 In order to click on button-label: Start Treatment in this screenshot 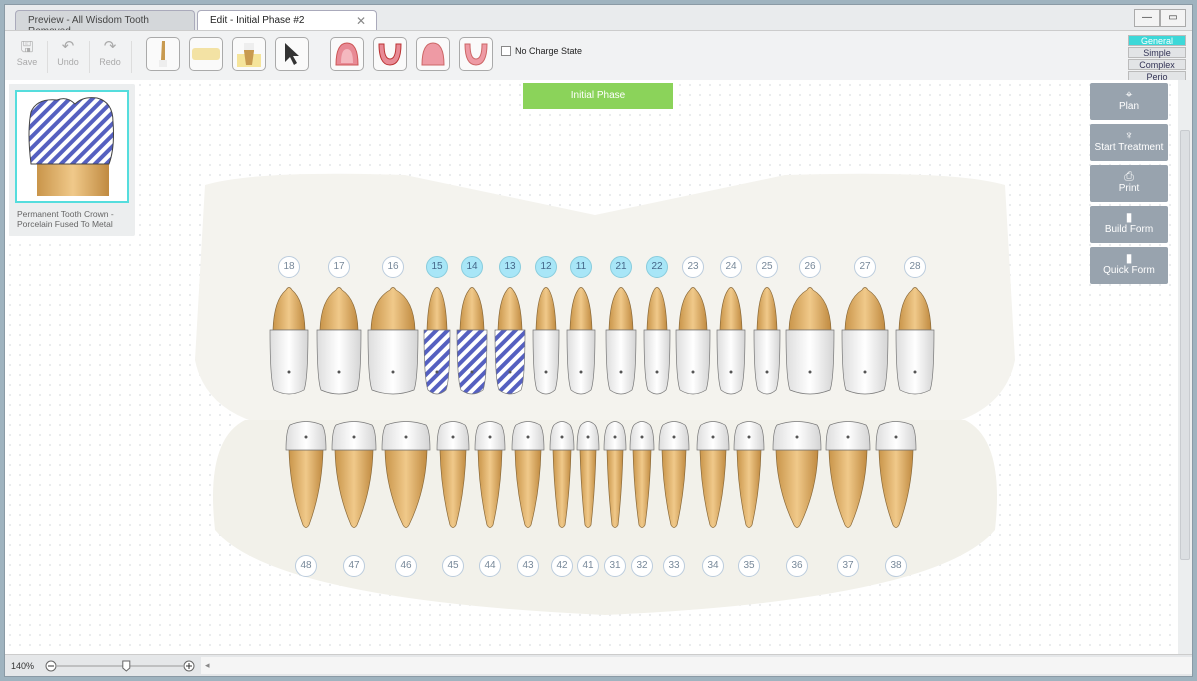, I will do `click(1129, 147)`.